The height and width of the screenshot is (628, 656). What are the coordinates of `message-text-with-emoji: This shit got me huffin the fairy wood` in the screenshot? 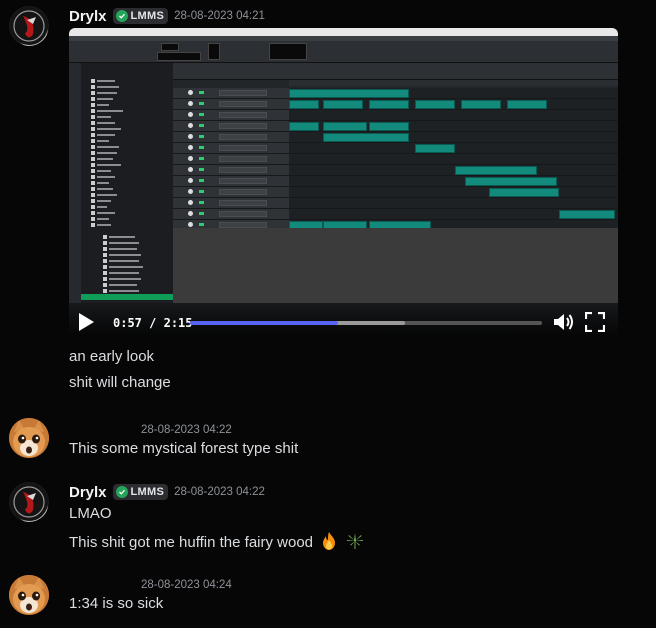 It's located at (217, 541).